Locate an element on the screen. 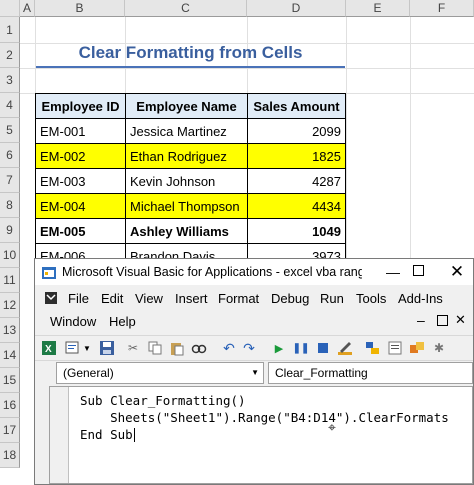  save-icon is located at coordinates (107, 348).